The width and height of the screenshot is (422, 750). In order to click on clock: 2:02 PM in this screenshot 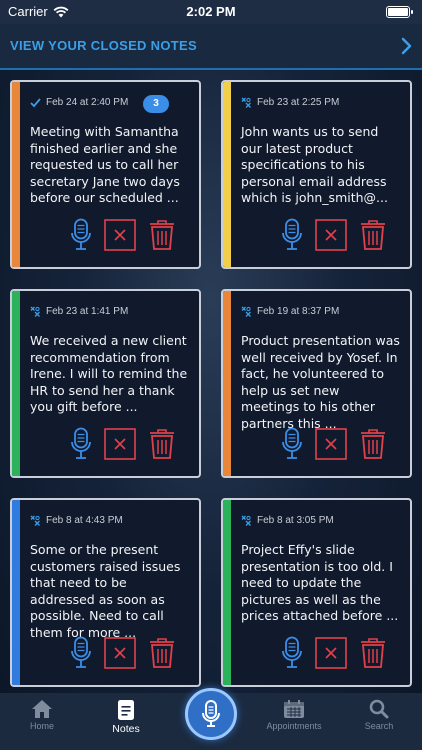, I will do `click(211, 11)`.